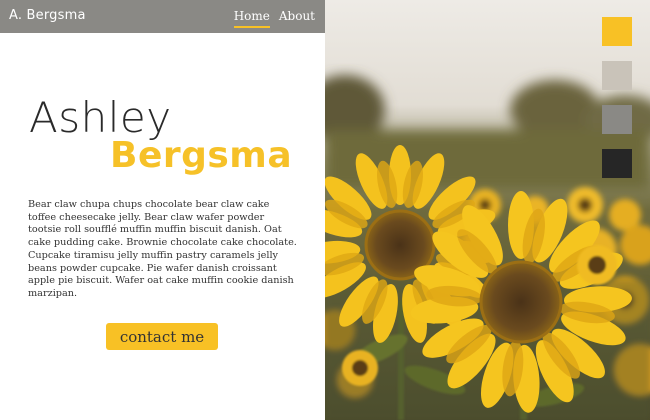 The image size is (650, 420). Describe the element at coordinates (201, 155) in the screenshot. I see `hero-last-name: Bergsma` at that location.